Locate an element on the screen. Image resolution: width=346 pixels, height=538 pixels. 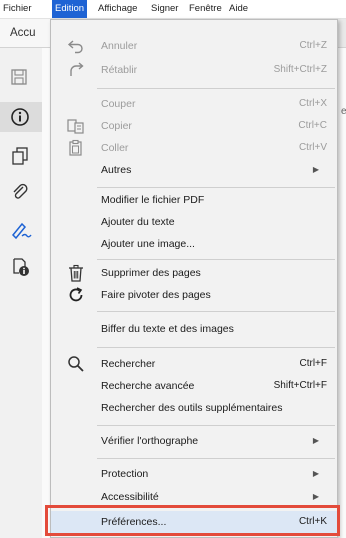
menu-item-rechercher-label: Rechercher is located at coordinates (128, 364).